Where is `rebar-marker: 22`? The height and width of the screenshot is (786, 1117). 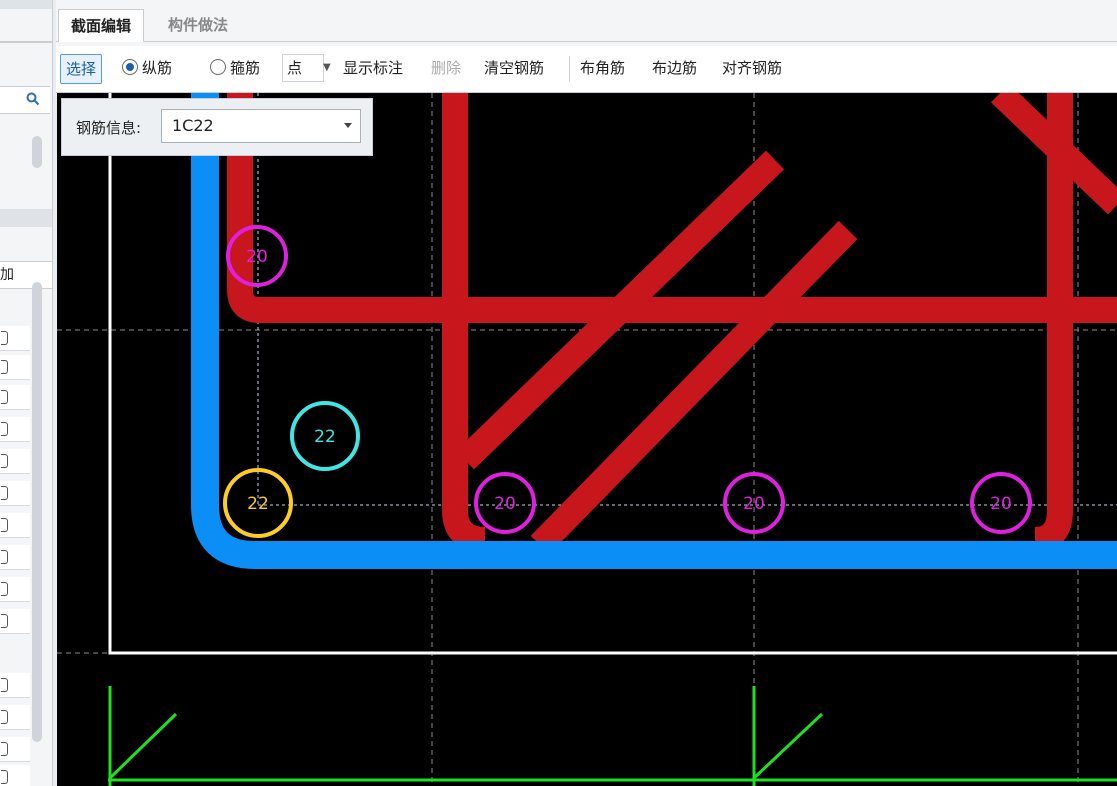
rebar-marker: 22 is located at coordinates (325, 436).